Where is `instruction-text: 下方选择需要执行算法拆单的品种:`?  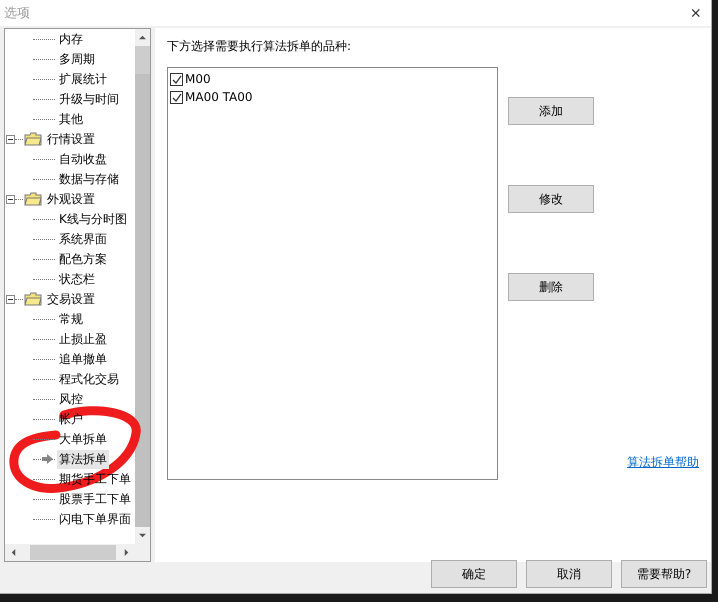
instruction-text: 下方选择需要执行算法拆单的品种: is located at coordinates (259, 46).